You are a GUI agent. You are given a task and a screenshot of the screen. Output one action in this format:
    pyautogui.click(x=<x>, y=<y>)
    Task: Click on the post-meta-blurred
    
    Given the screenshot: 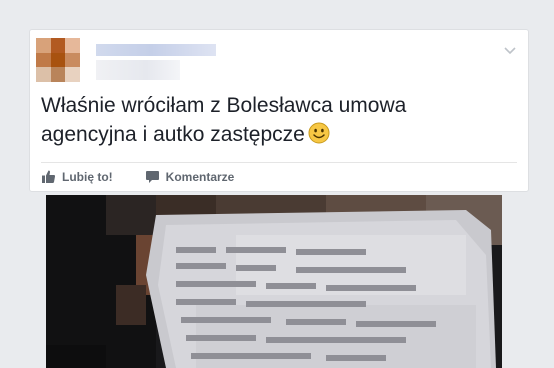 What is the action you would take?
    pyautogui.click(x=138, y=70)
    